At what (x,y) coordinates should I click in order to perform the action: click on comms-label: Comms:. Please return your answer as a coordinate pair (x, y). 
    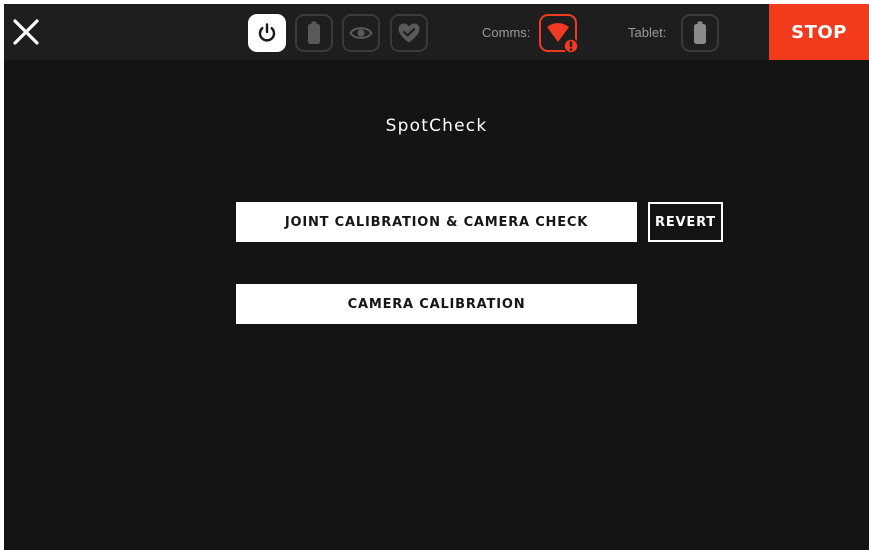
    Looking at the image, I should click on (506, 32).